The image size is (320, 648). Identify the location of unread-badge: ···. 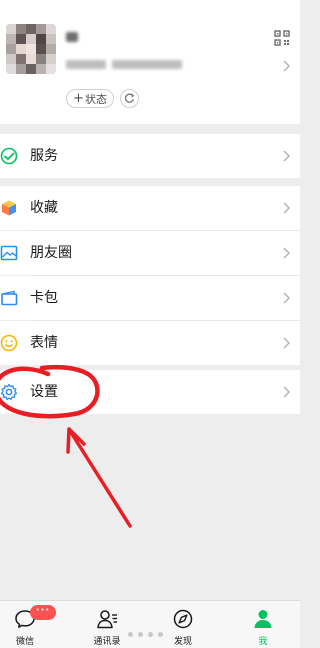
(43, 612).